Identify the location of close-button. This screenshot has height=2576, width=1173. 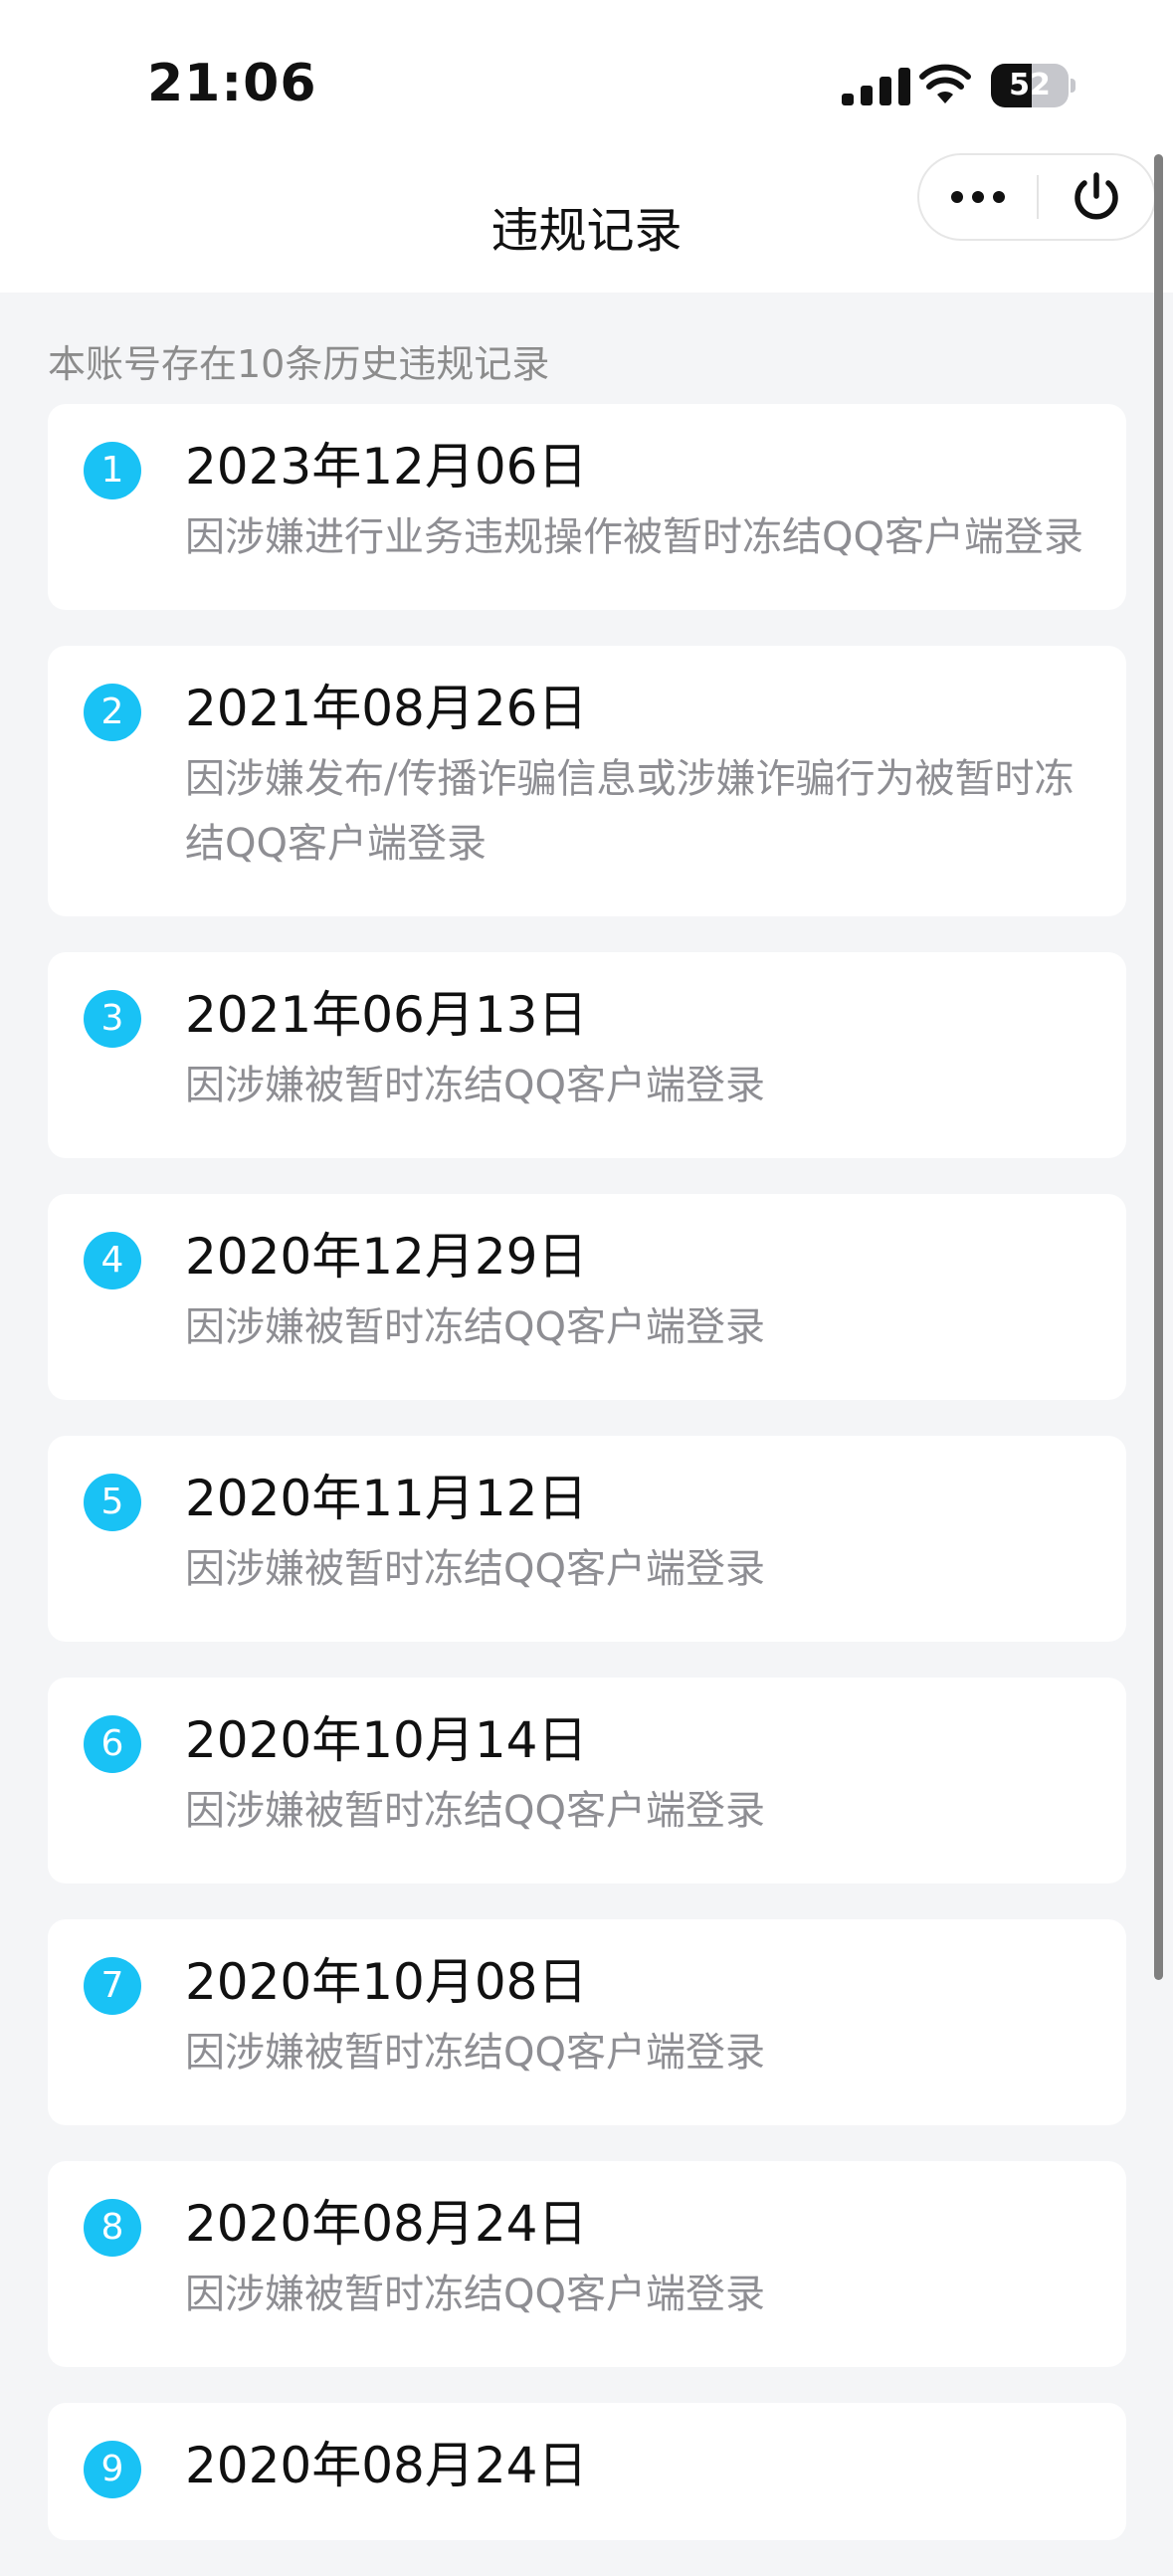
(1096, 197).